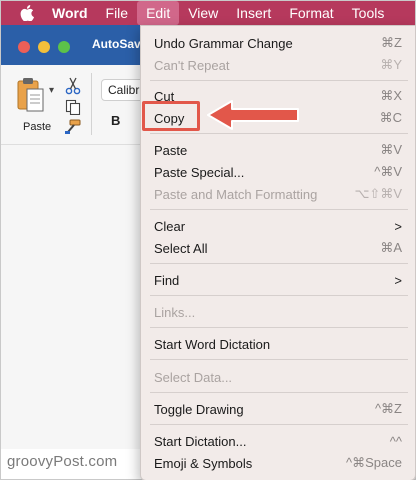  Describe the element at coordinates (115, 120) in the screenshot. I see `bold-button: B` at that location.